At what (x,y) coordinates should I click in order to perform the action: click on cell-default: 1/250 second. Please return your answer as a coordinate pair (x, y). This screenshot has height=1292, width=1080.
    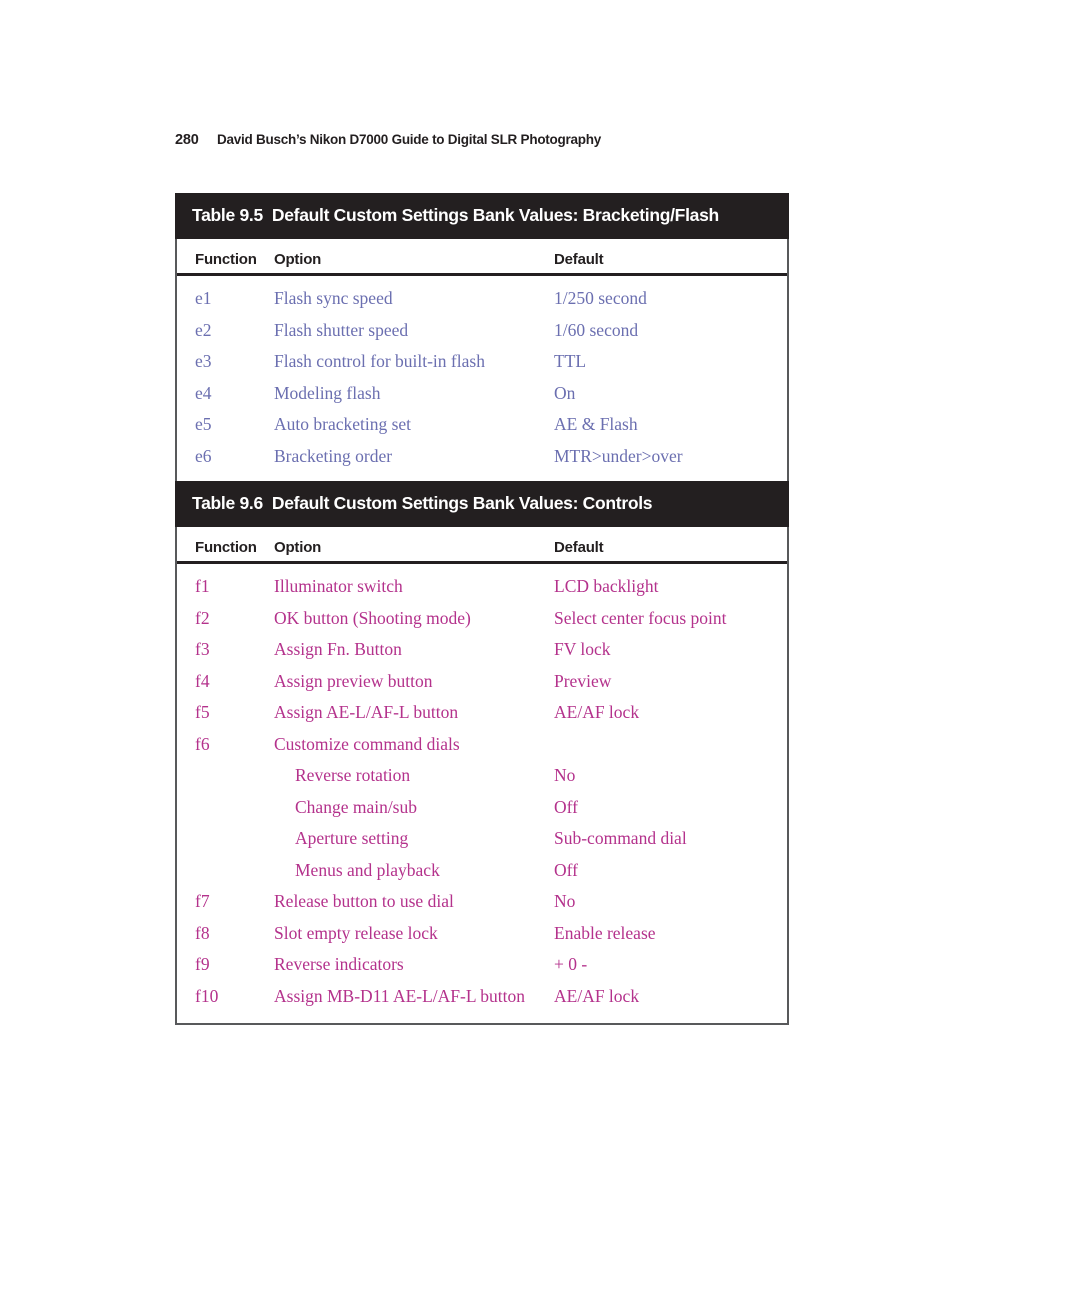
    Looking at the image, I should click on (600, 298).